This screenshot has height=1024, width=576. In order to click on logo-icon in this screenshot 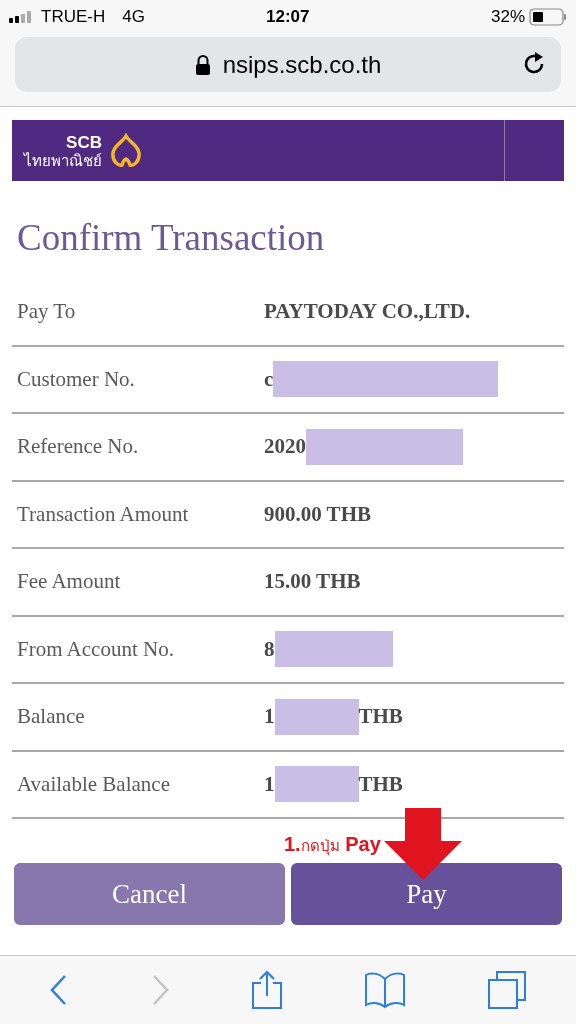, I will do `click(126, 150)`.